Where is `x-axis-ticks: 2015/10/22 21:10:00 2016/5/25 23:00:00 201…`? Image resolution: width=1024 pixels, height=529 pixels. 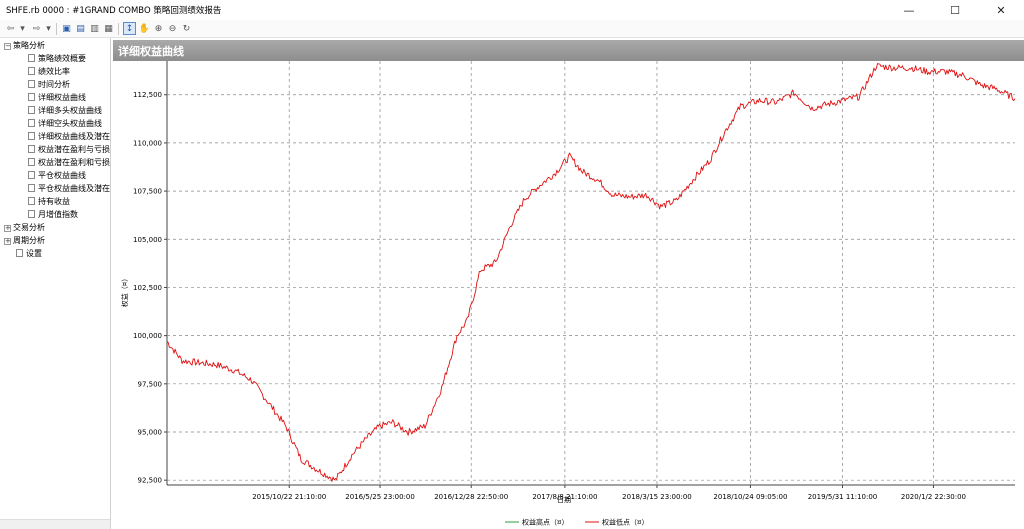
x-axis-ticks: 2015/10/22 21:10:00 2016/5/25 23:00:00 201… is located at coordinates (609, 493).